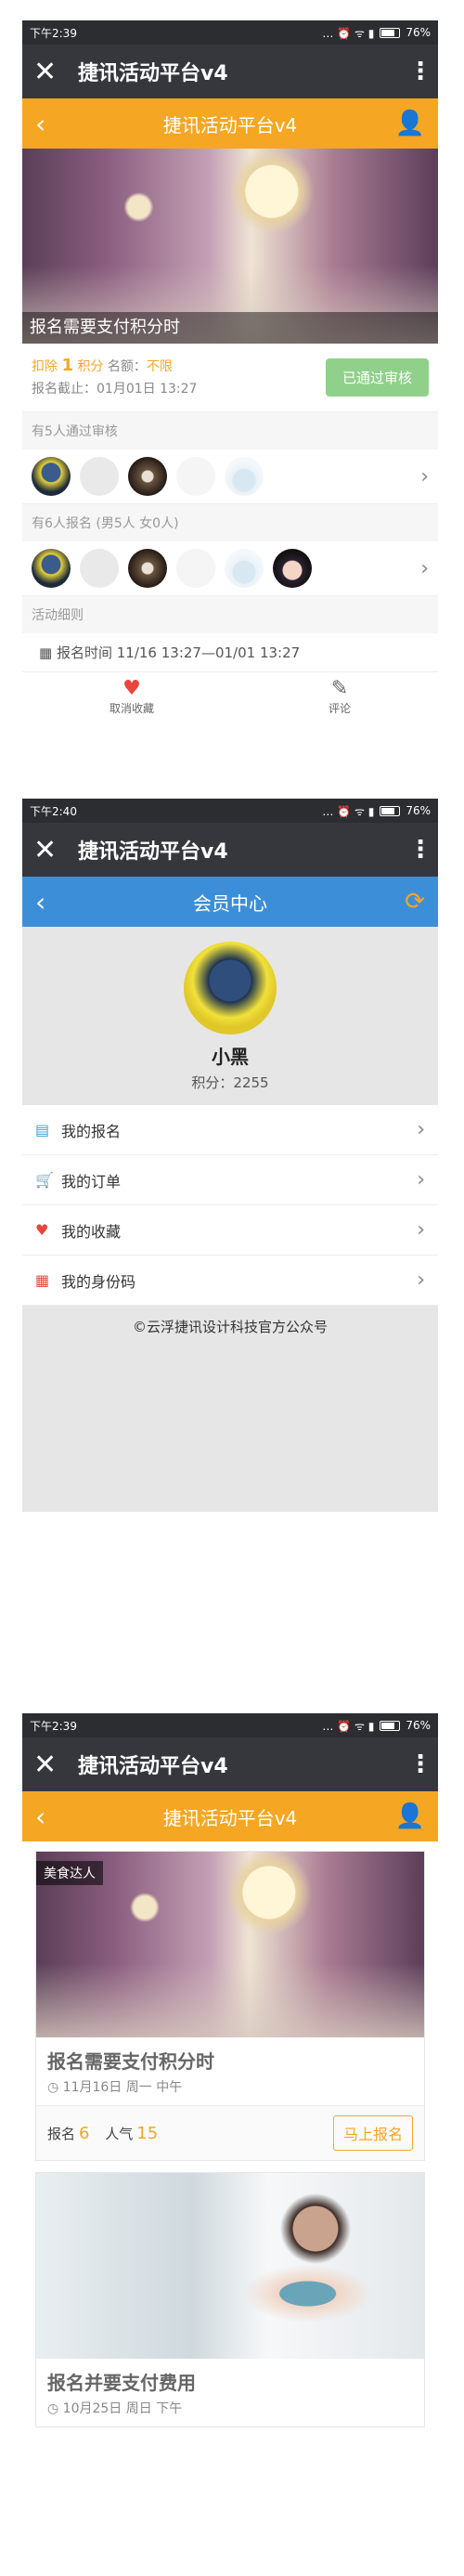 The width and height of the screenshot is (464, 2576). I want to click on signup-count: 6, so click(85, 2133).